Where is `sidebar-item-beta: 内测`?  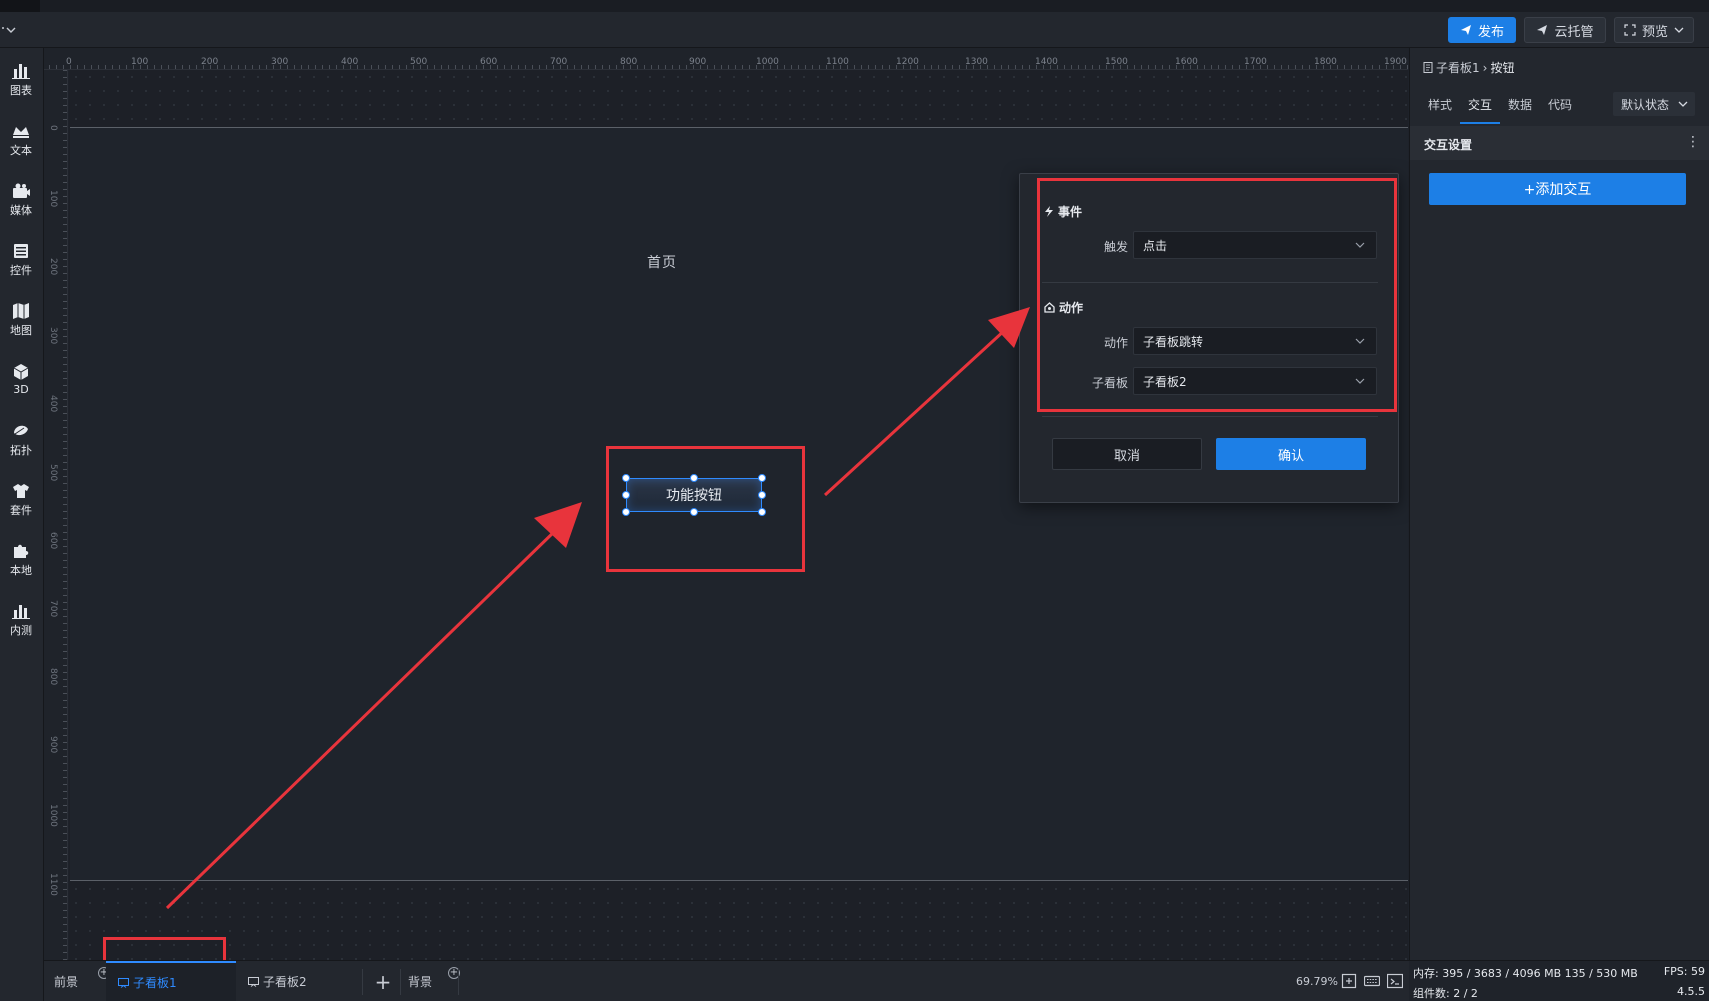 sidebar-item-beta: 内测 is located at coordinates (21, 620).